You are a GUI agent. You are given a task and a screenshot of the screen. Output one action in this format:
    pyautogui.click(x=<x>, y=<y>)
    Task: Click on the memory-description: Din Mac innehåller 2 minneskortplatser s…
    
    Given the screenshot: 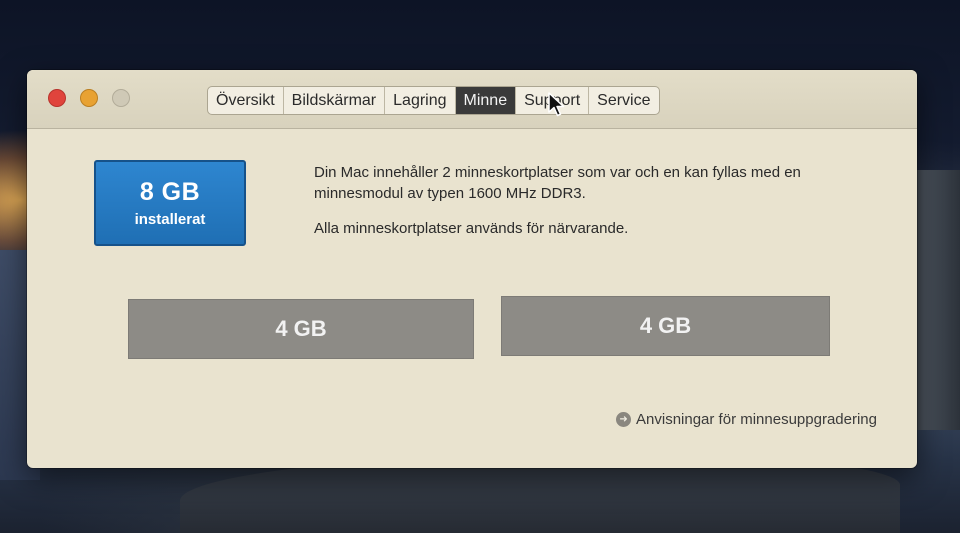 What is the action you would take?
    pyautogui.click(x=557, y=183)
    